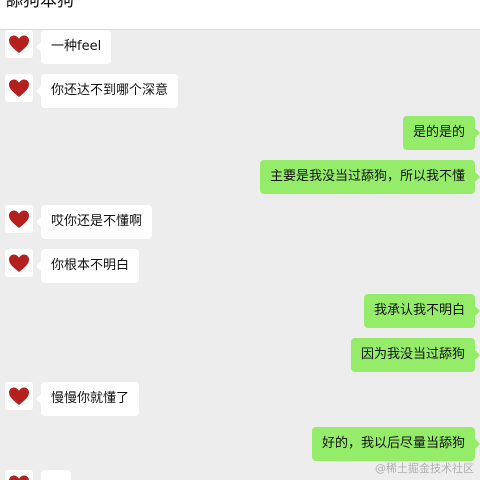 This screenshot has height=480, width=480. Describe the element at coordinates (395, 444) in the screenshot. I see `outgoing-message-bubble: 好的，我以后尽量当舔狗` at that location.